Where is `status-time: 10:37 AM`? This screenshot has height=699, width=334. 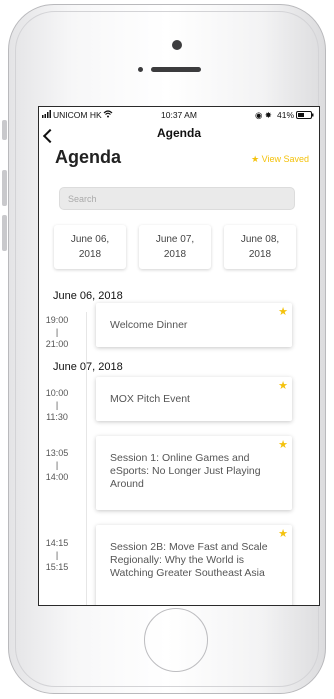 status-time: 10:37 AM is located at coordinates (179, 115).